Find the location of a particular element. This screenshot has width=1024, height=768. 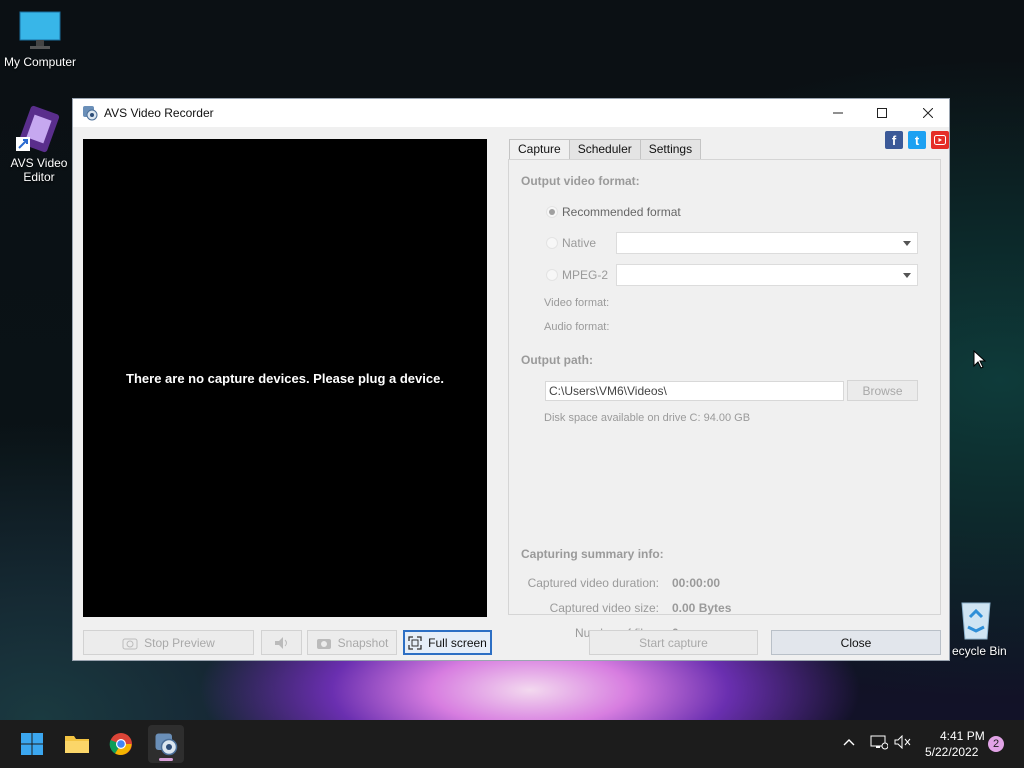

chevron-up-icon is located at coordinates (849, 742).